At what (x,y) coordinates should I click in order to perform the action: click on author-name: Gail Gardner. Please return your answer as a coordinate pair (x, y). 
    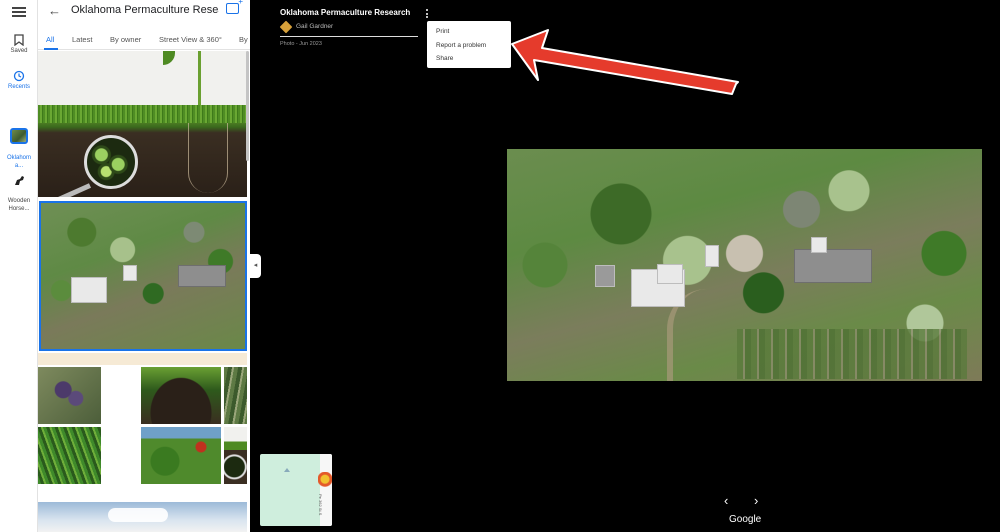
    Looking at the image, I should click on (314, 26).